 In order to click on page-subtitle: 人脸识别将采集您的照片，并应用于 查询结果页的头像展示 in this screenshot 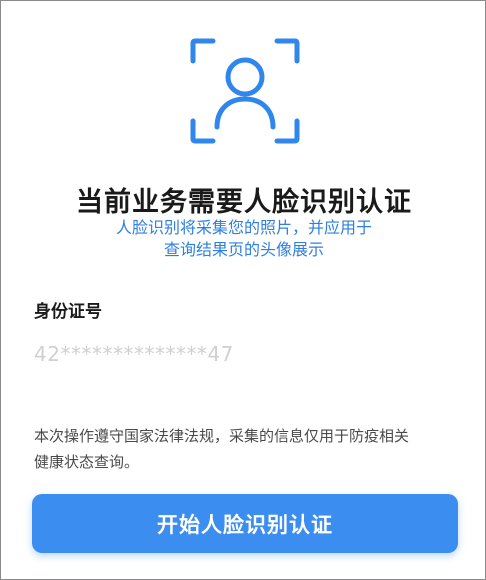, I will do `click(243, 239)`.